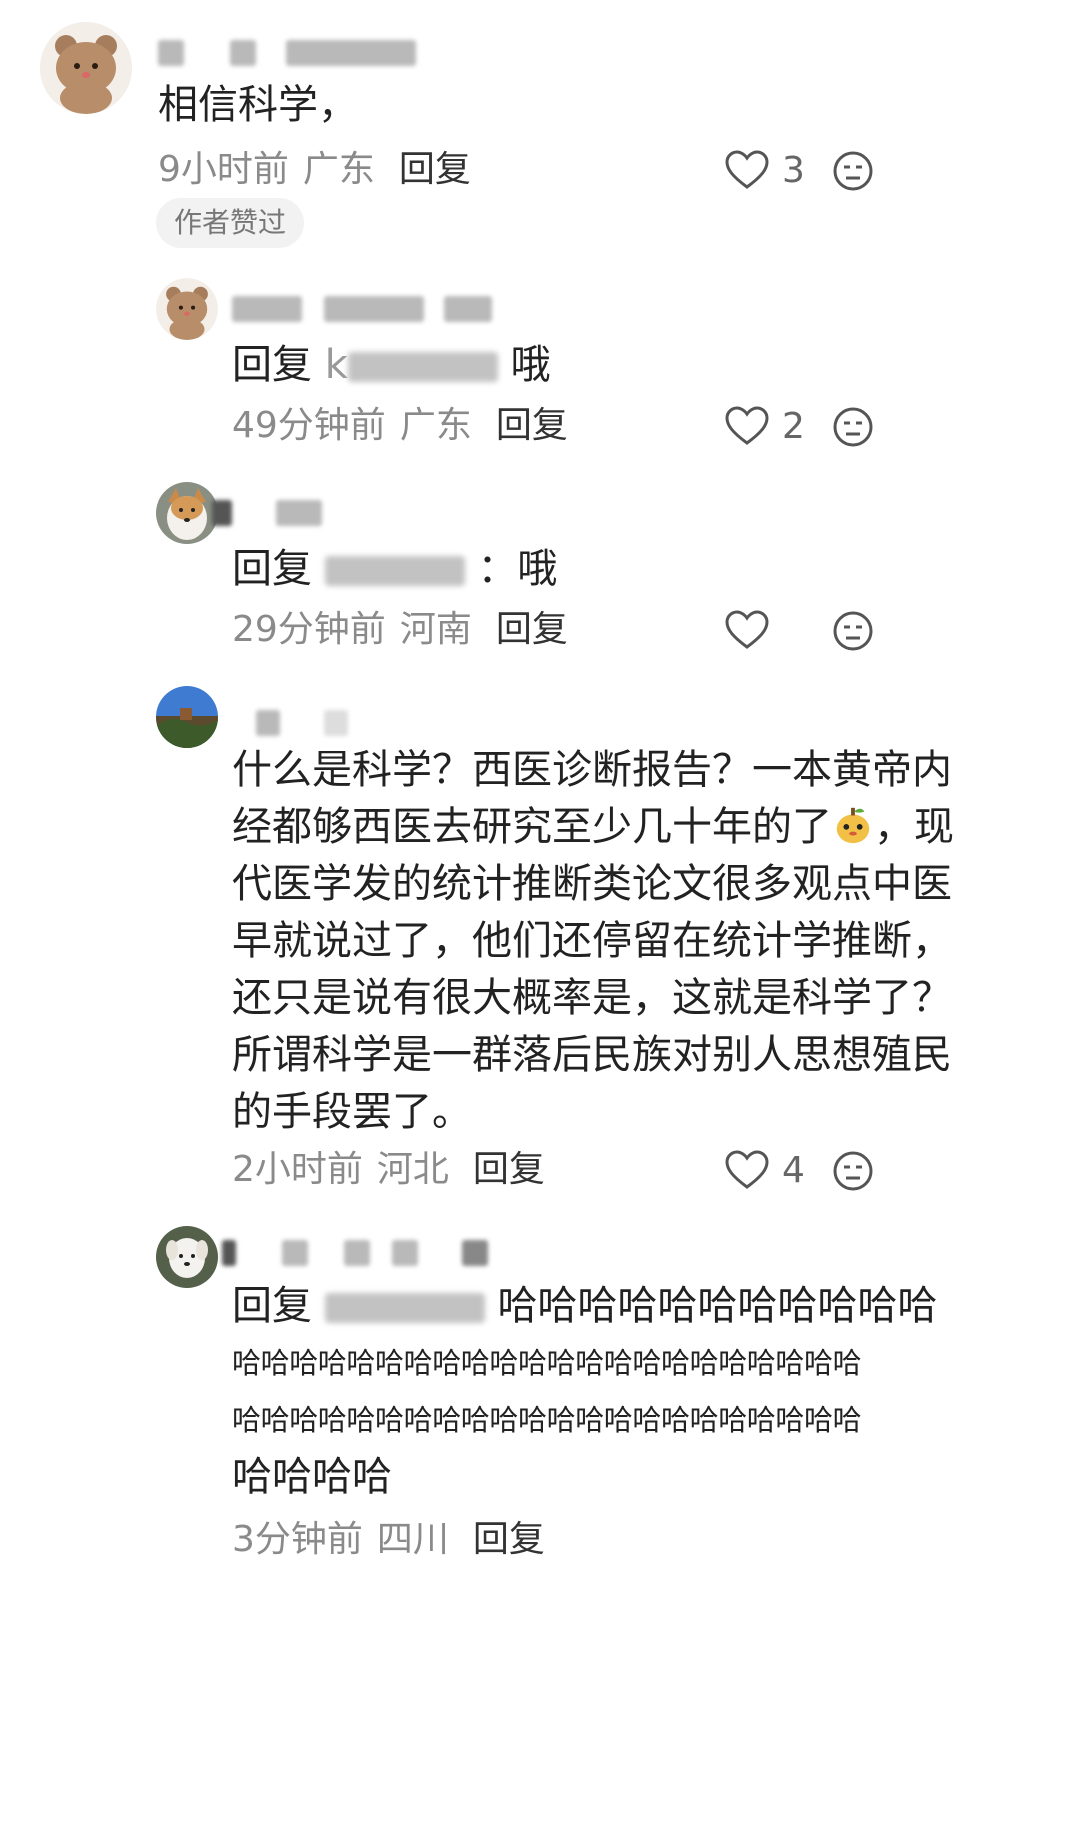 This screenshot has width=1080, height=1833. I want to click on comment-line-text: 经都够西医去研究至少几十年的了, so click(532, 827).